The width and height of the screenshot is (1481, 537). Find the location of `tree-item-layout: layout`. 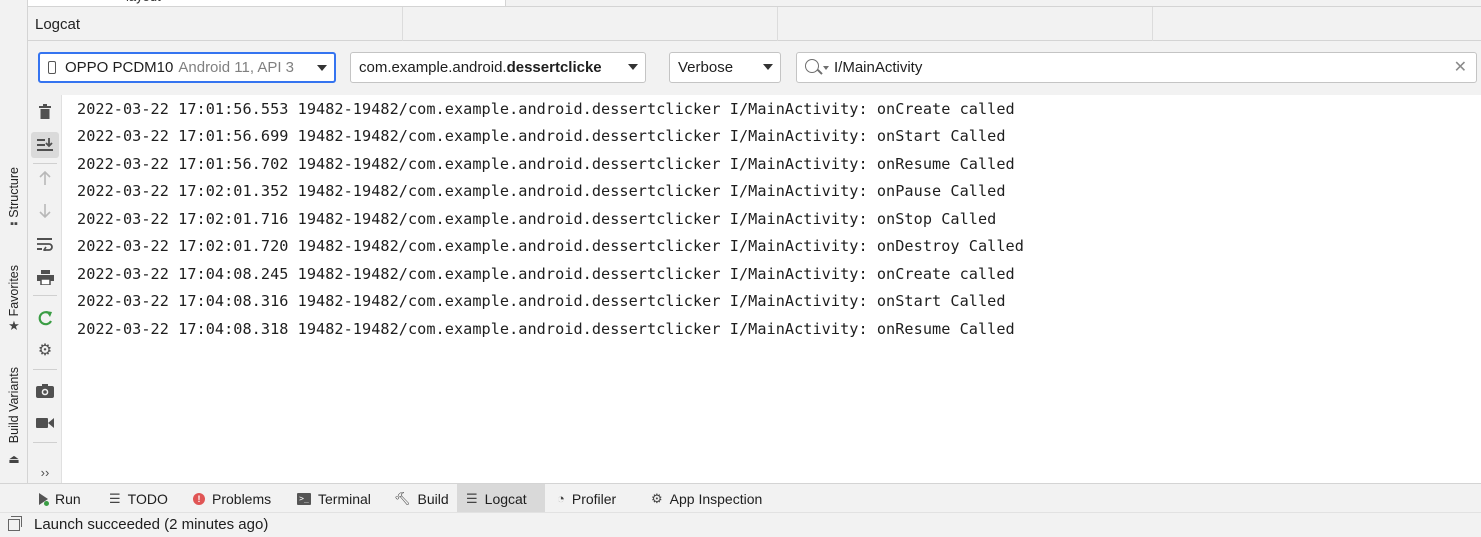

tree-item-layout: layout is located at coordinates (143, 2).